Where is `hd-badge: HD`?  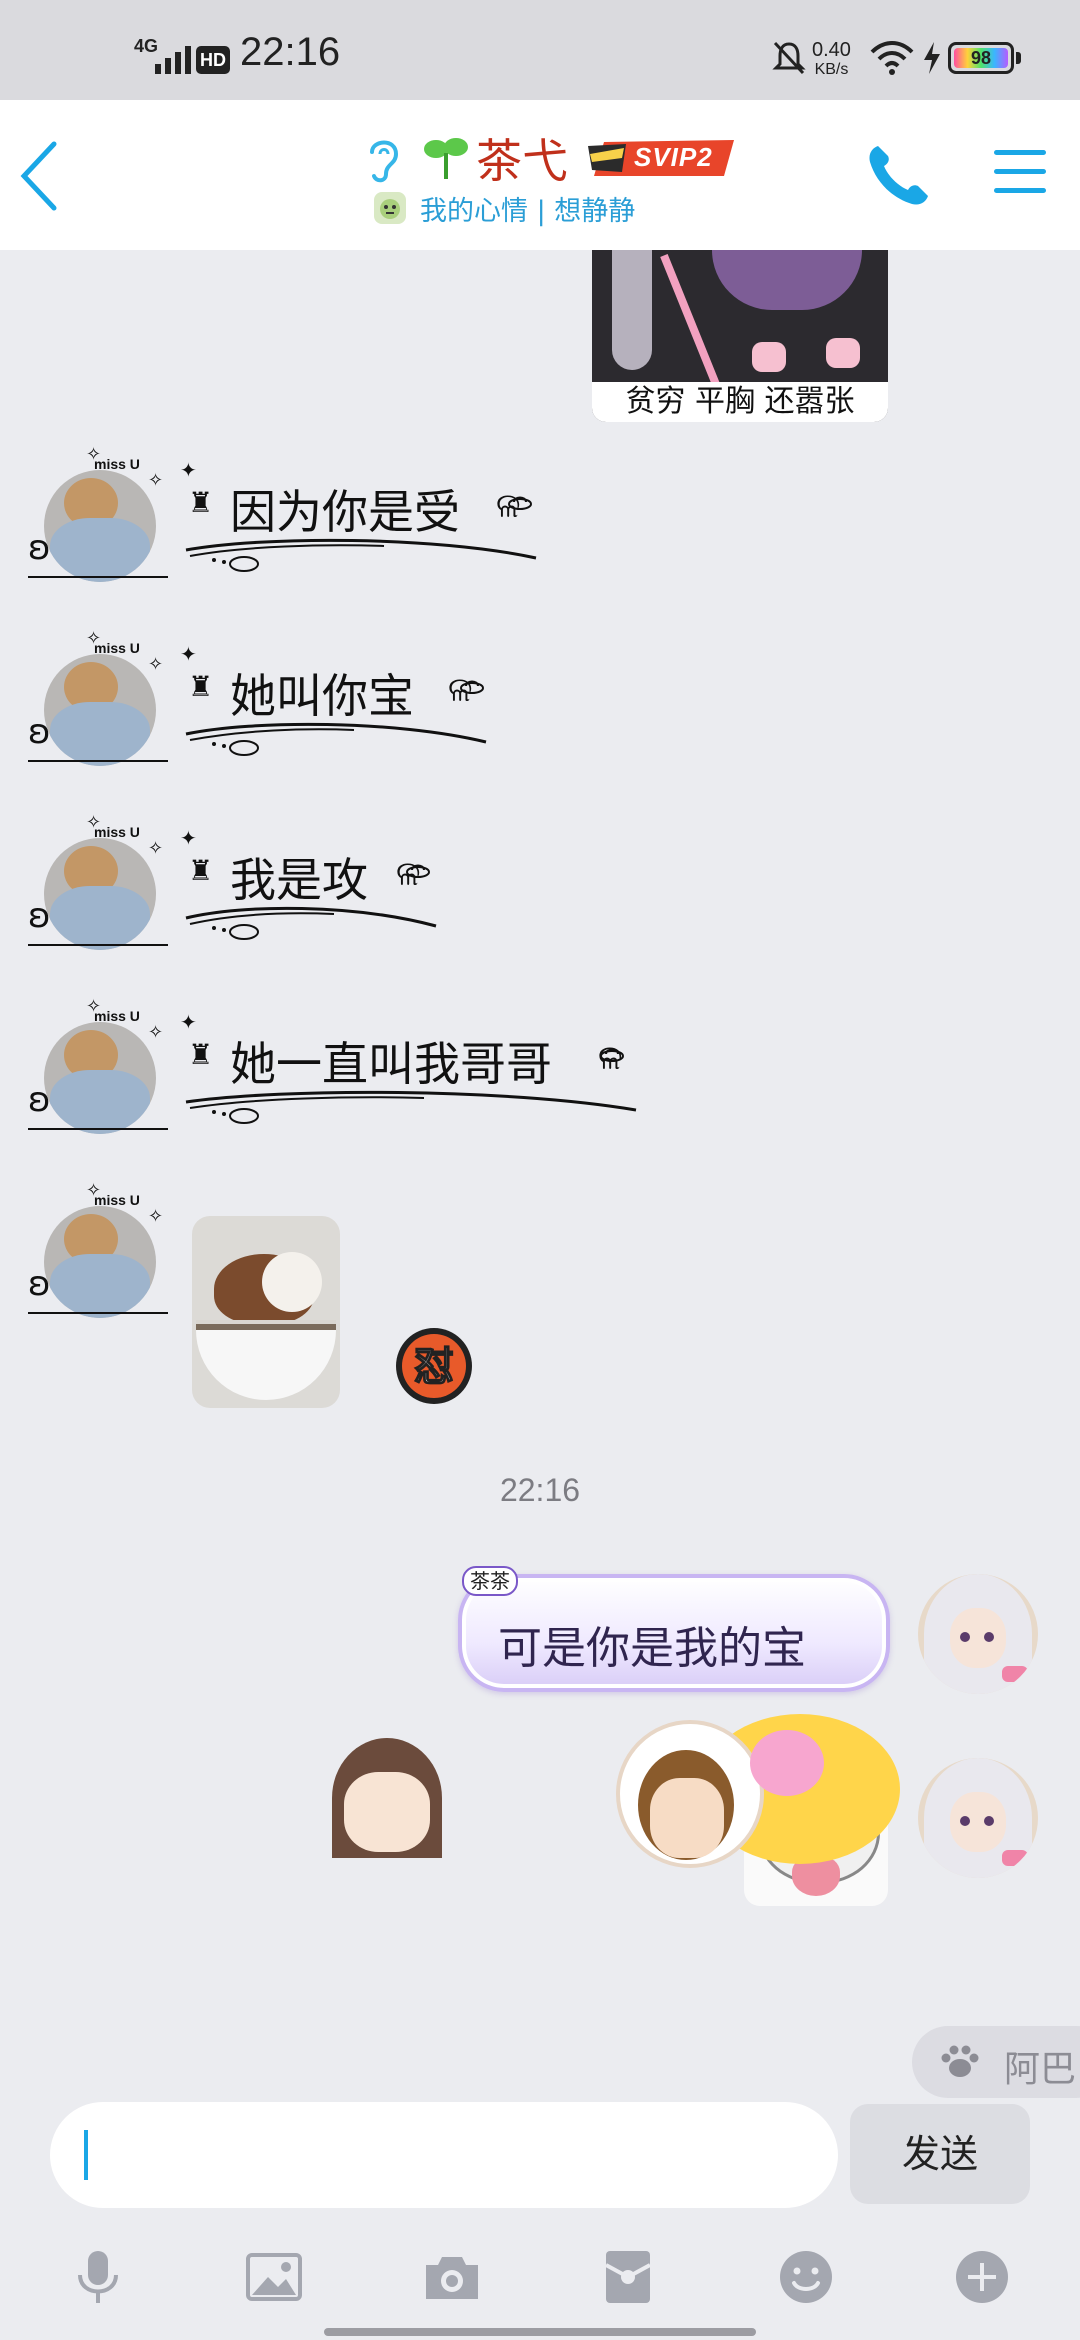
hd-badge: HD is located at coordinates (213, 60).